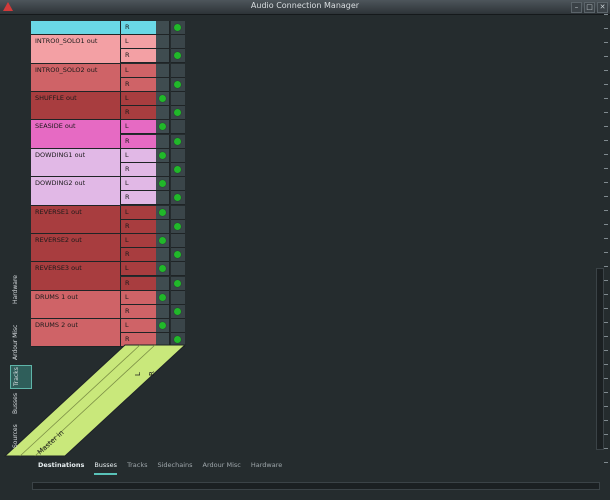 The height and width of the screenshot is (500, 610). Describe the element at coordinates (222, 468) in the screenshot. I see `tab-ardour-misc: Ardour Misc` at that location.